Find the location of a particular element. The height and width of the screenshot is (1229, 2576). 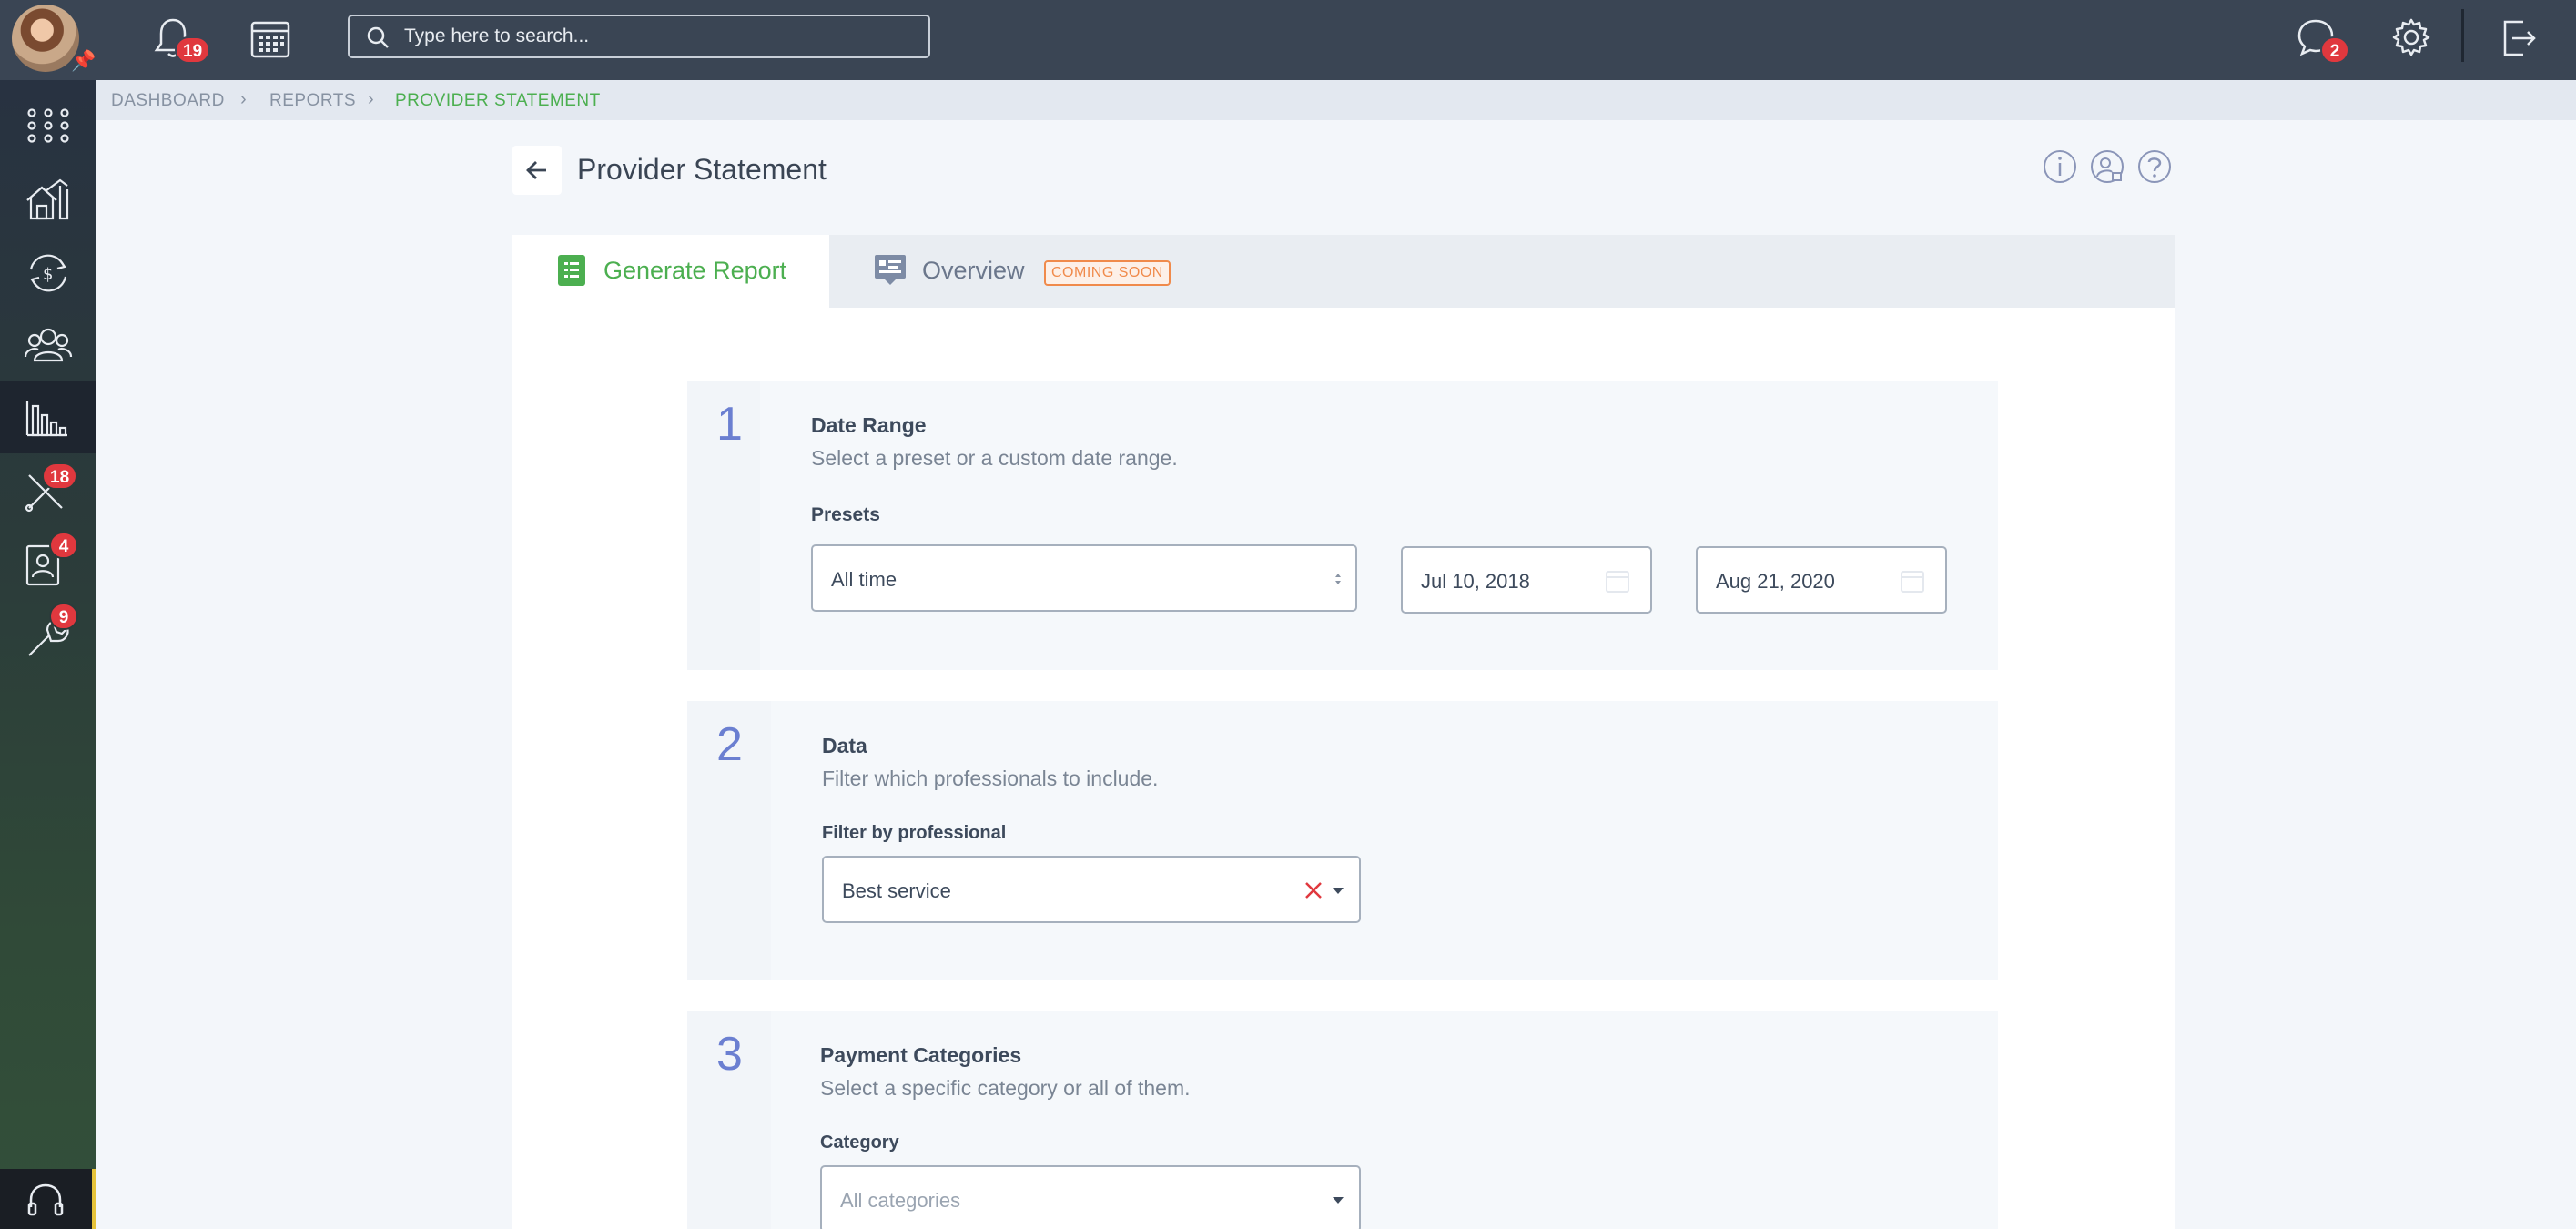

topbar-divider is located at coordinates (2462, 35).